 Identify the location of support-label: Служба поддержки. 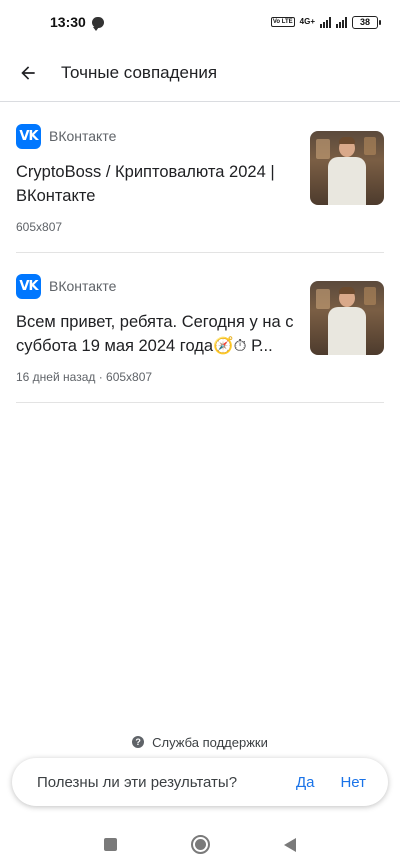
(210, 742).